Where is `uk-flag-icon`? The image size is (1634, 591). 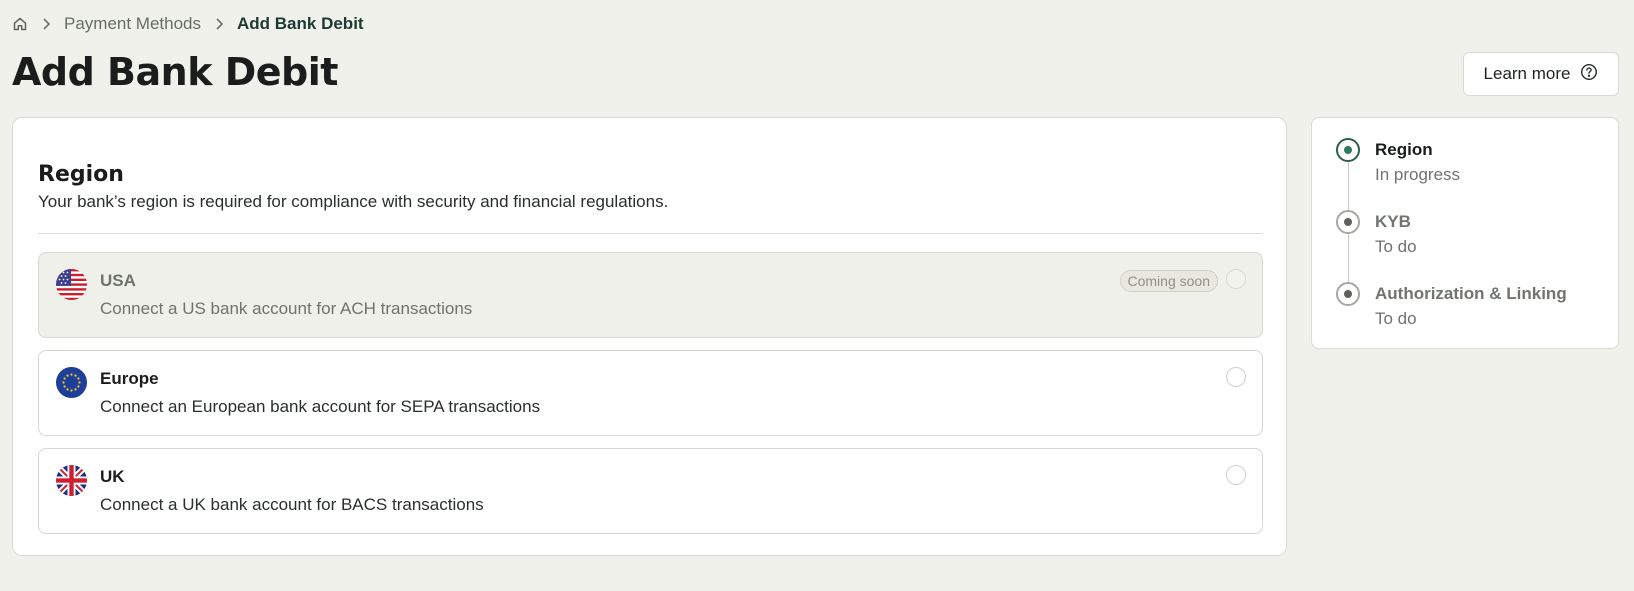
uk-flag-icon is located at coordinates (71, 480).